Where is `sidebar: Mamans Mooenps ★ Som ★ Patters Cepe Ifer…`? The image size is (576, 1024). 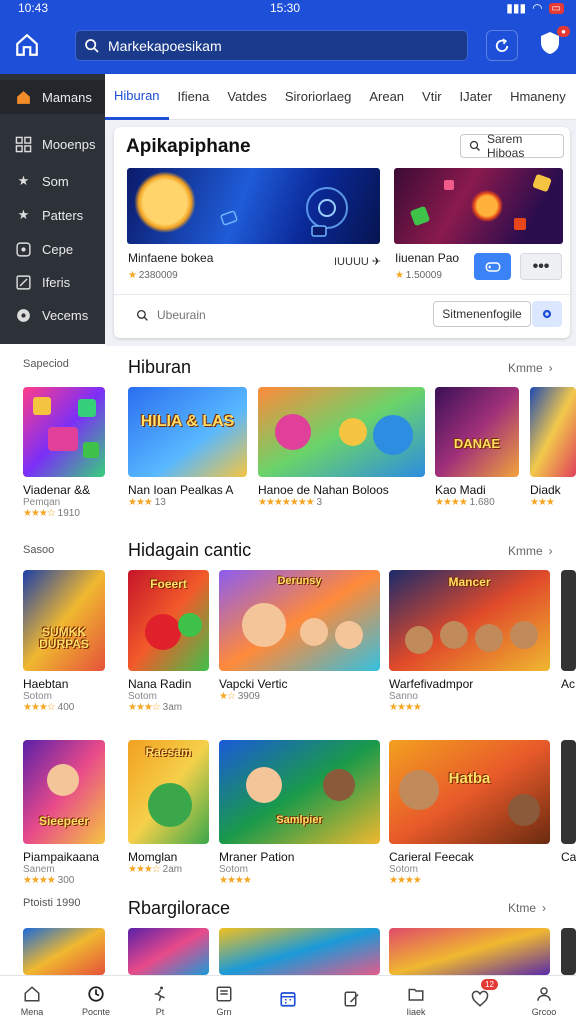 sidebar: Mamans Mooenps ★ Som ★ Patters Cepe Ifer… is located at coordinates (52, 209).